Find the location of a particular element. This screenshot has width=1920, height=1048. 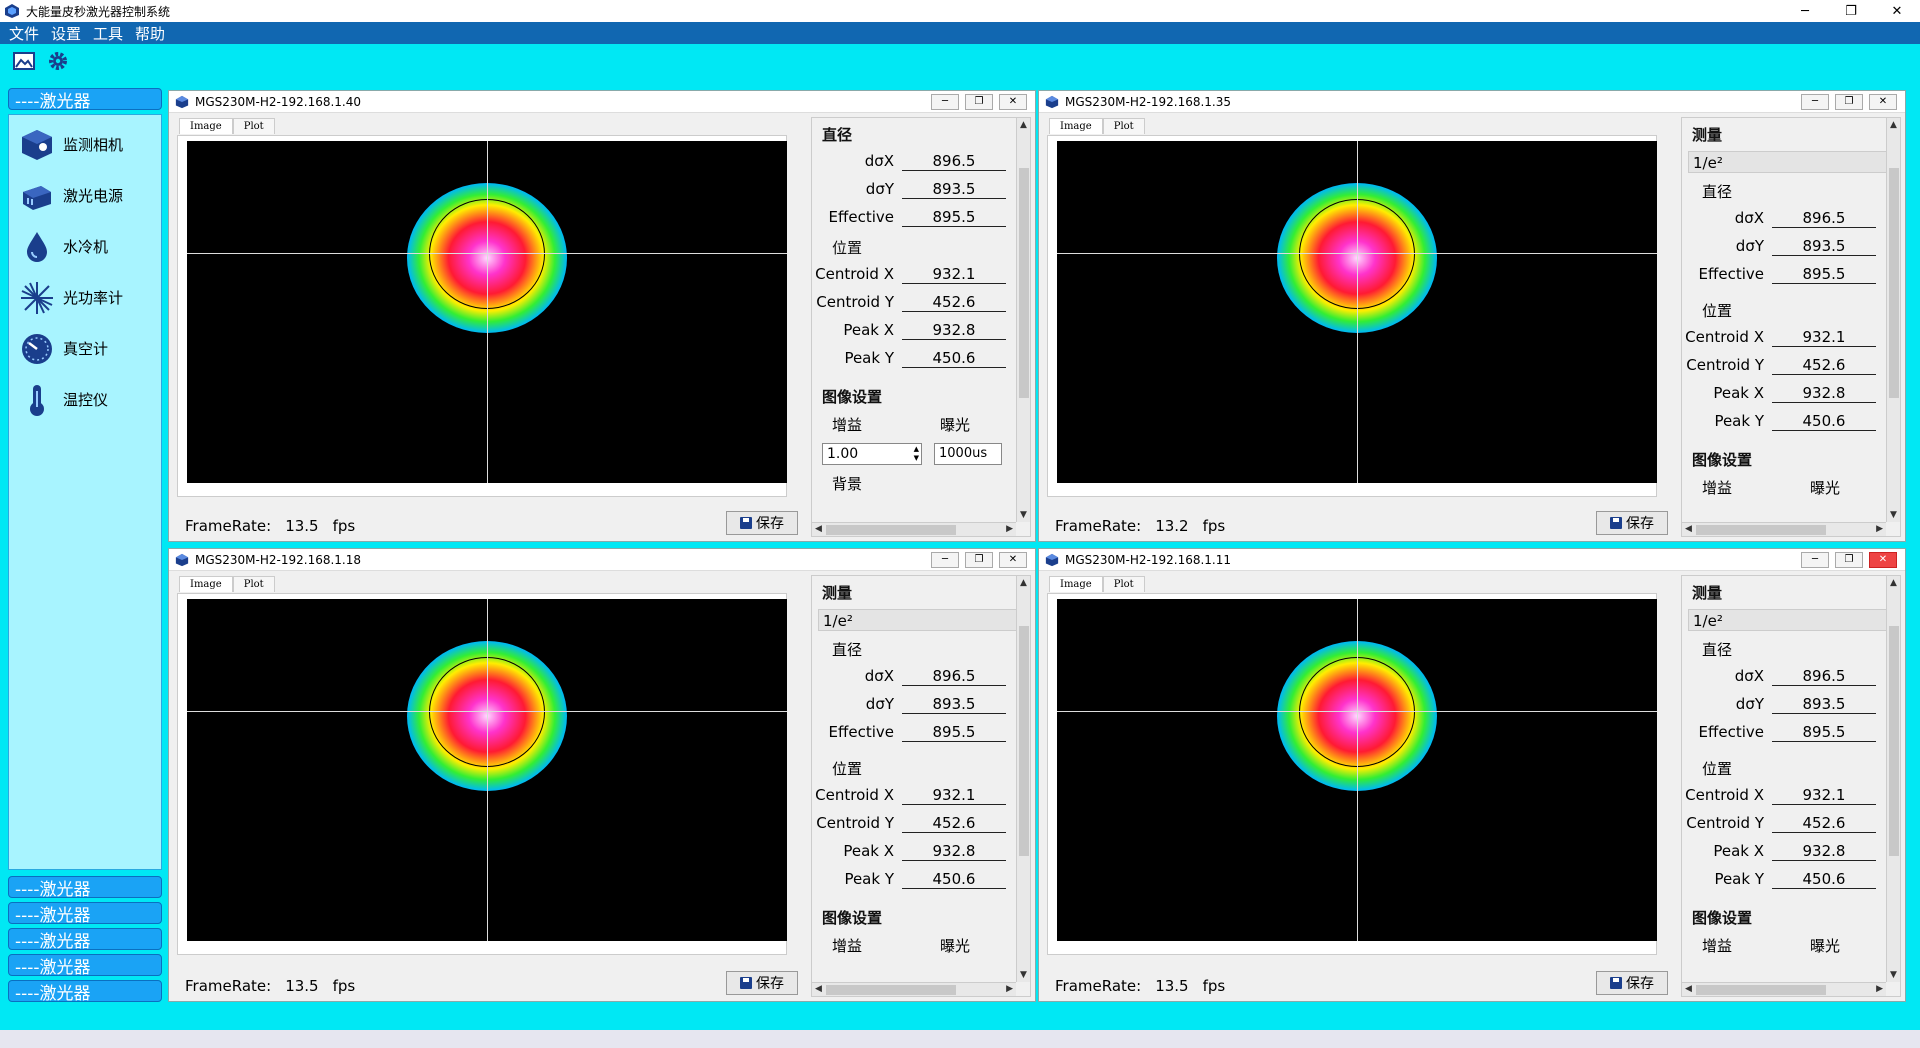

d-sigma-x-row: dσX 896.5 is located at coordinates (921, 161).